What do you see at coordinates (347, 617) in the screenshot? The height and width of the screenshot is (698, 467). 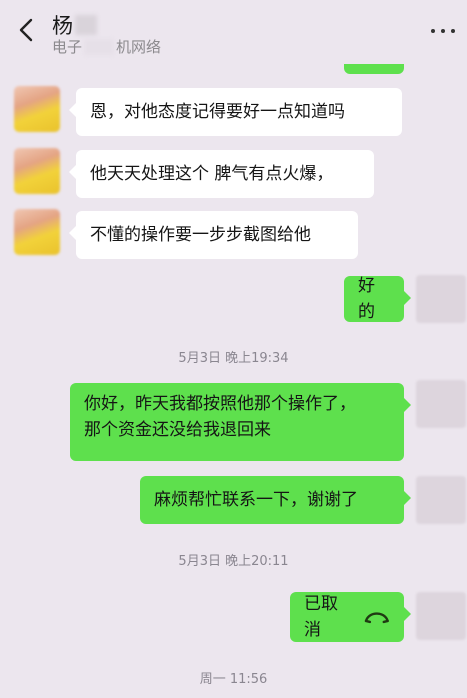 I see `message-content: 已取消` at bounding box center [347, 617].